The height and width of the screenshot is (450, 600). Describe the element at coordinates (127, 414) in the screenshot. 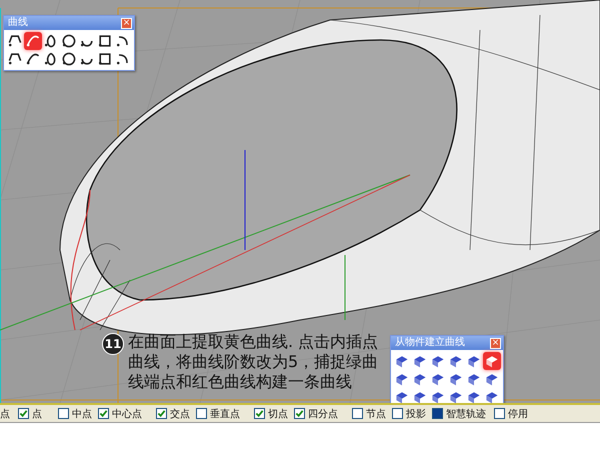

I see `osnap-label: 中心点` at that location.